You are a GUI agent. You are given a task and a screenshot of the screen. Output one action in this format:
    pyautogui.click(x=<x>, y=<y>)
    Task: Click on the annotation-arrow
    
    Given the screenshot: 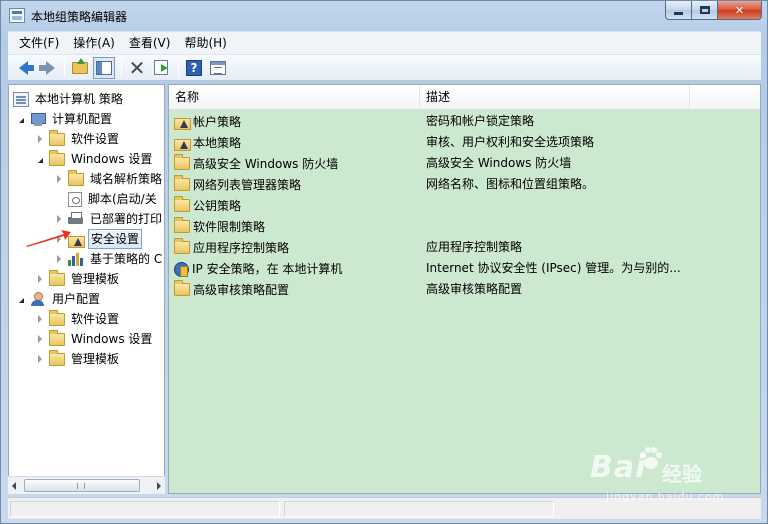 What is the action you would take?
    pyautogui.click(x=48, y=238)
    